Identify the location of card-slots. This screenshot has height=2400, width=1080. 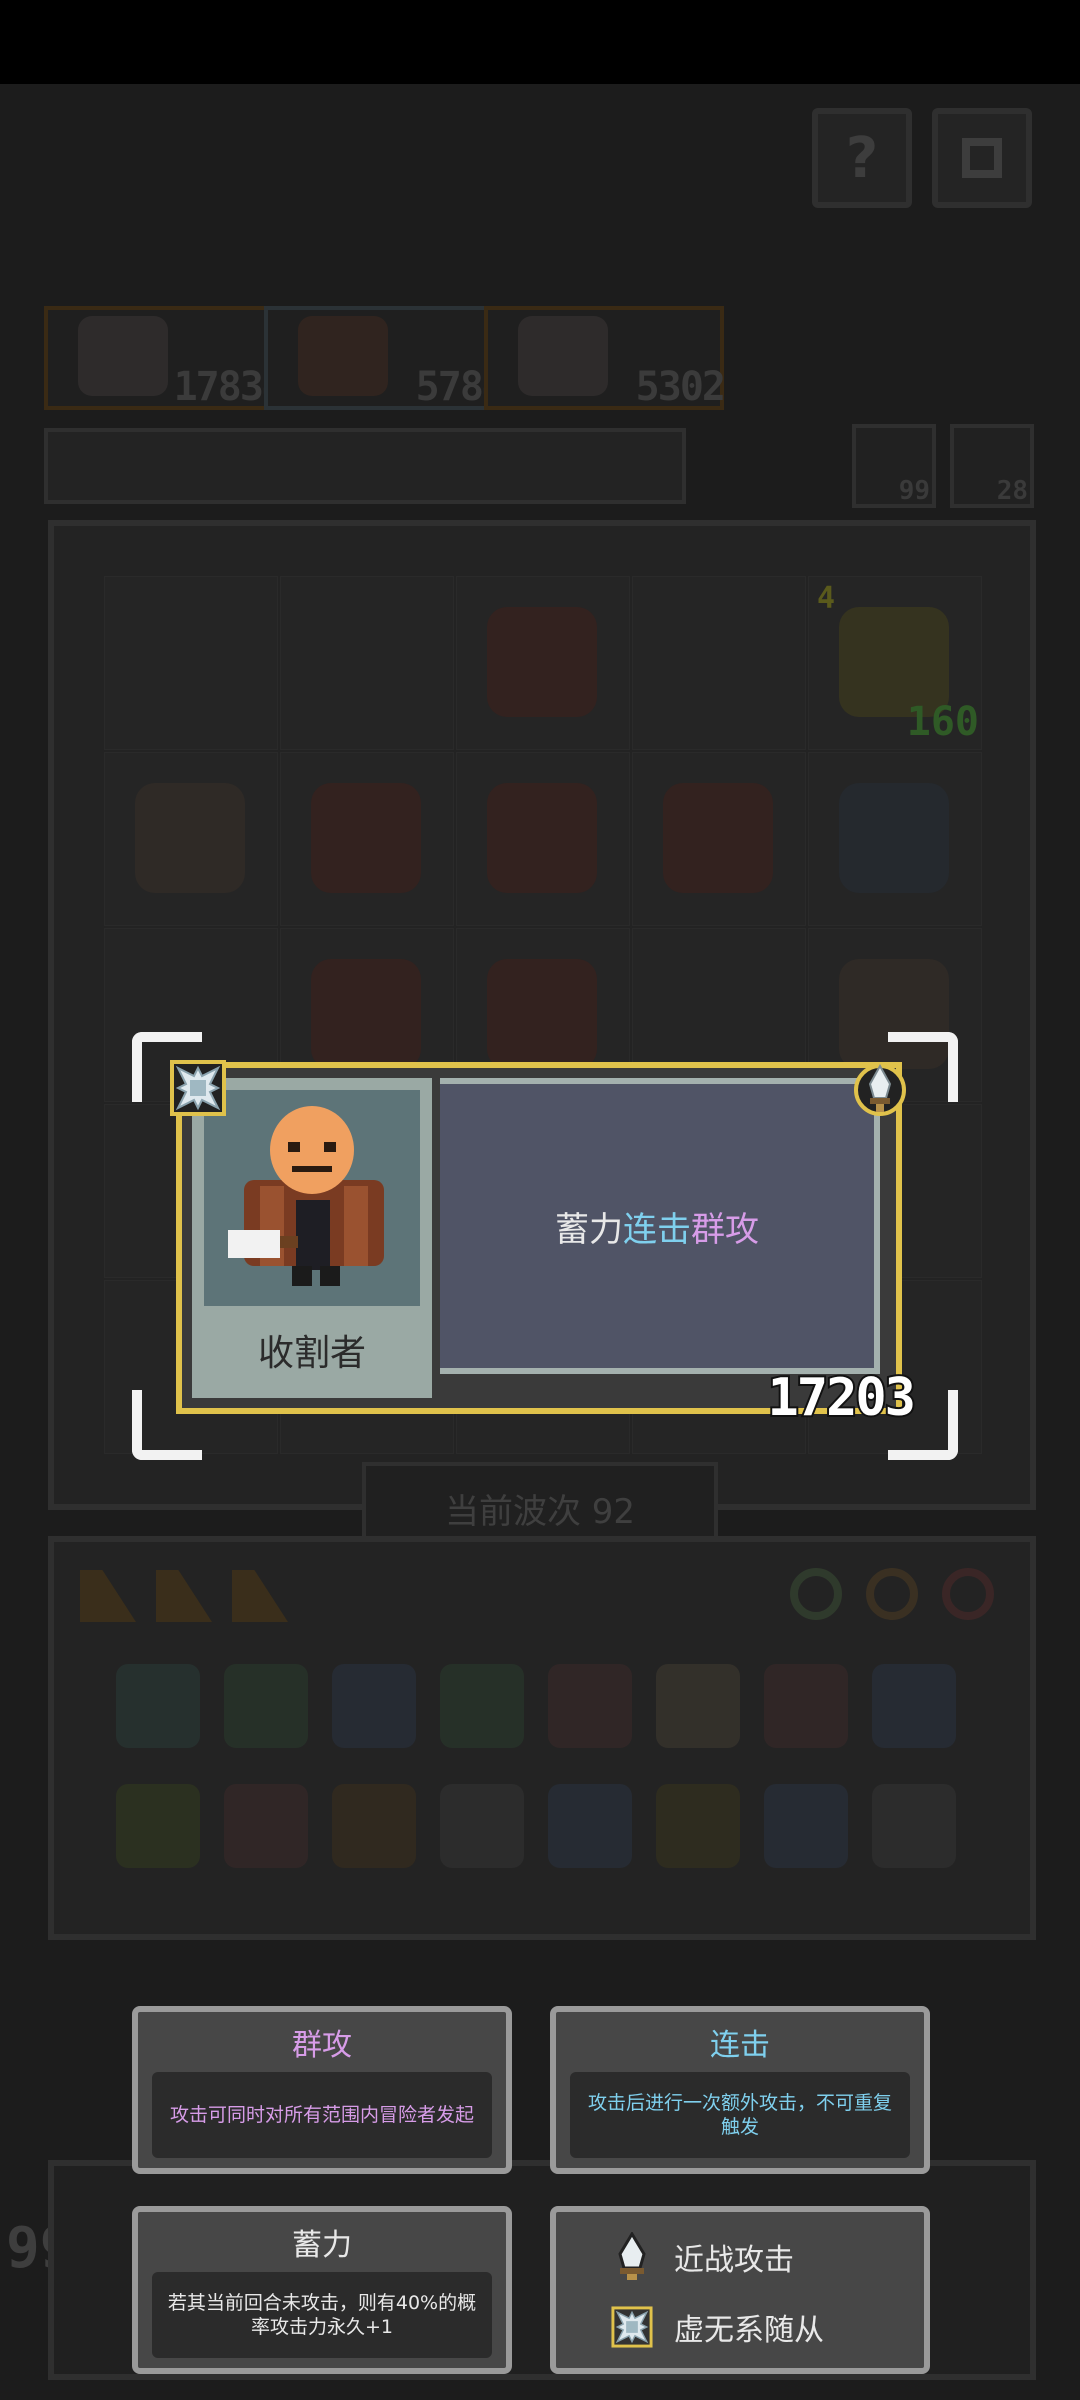
(185, 1596).